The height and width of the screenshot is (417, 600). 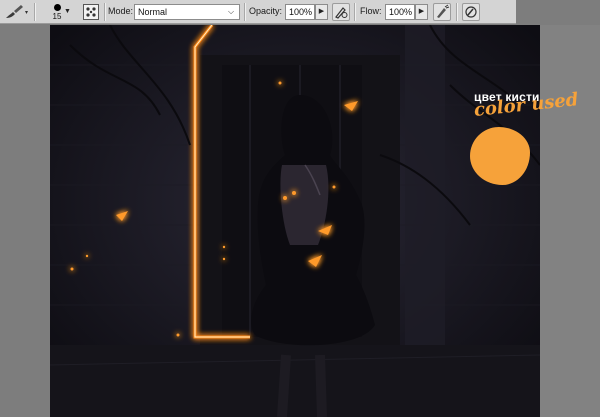 What do you see at coordinates (57, 16) in the screenshot?
I see `brush-size: 15` at bounding box center [57, 16].